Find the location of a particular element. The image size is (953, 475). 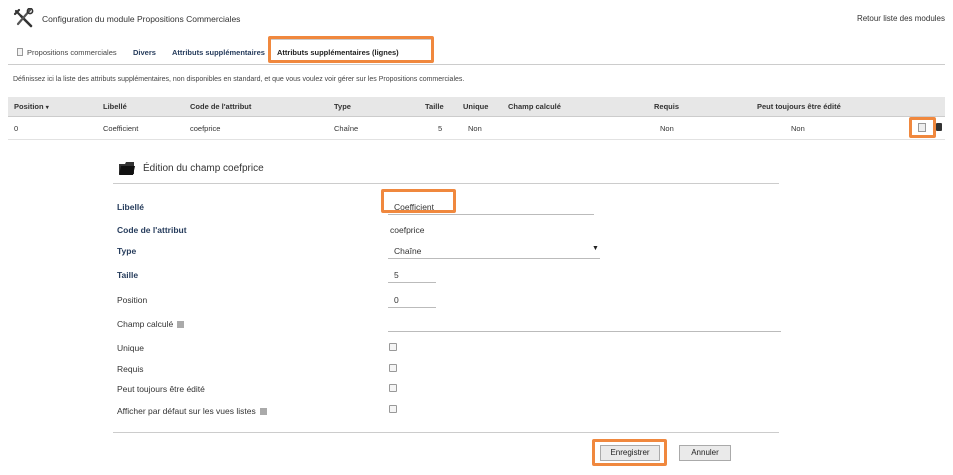

cell-code: coefprice is located at coordinates (205, 128).